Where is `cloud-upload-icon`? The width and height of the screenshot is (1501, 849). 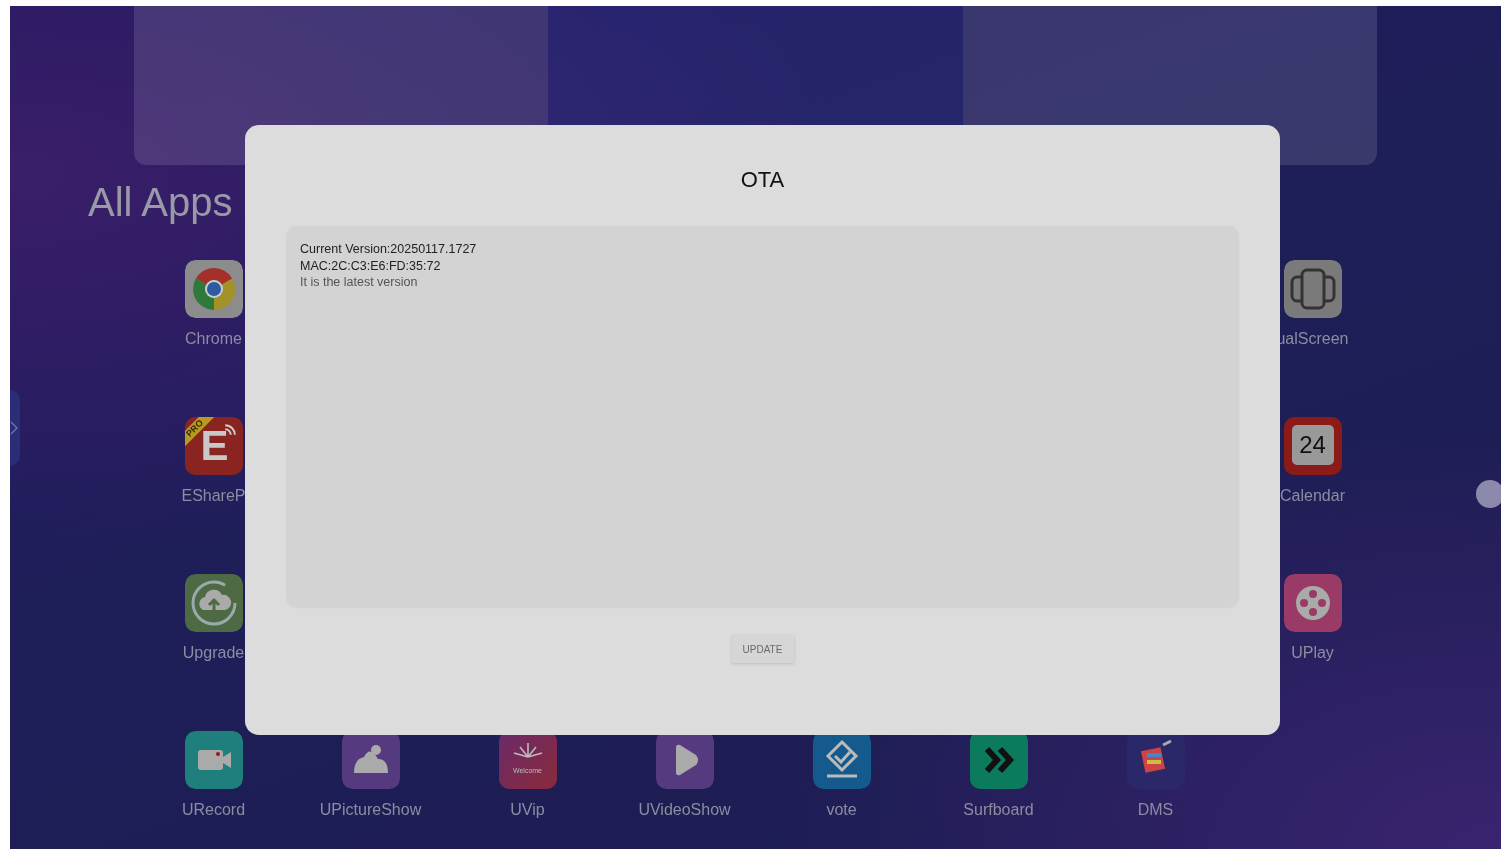
cloud-upload-icon is located at coordinates (213, 603).